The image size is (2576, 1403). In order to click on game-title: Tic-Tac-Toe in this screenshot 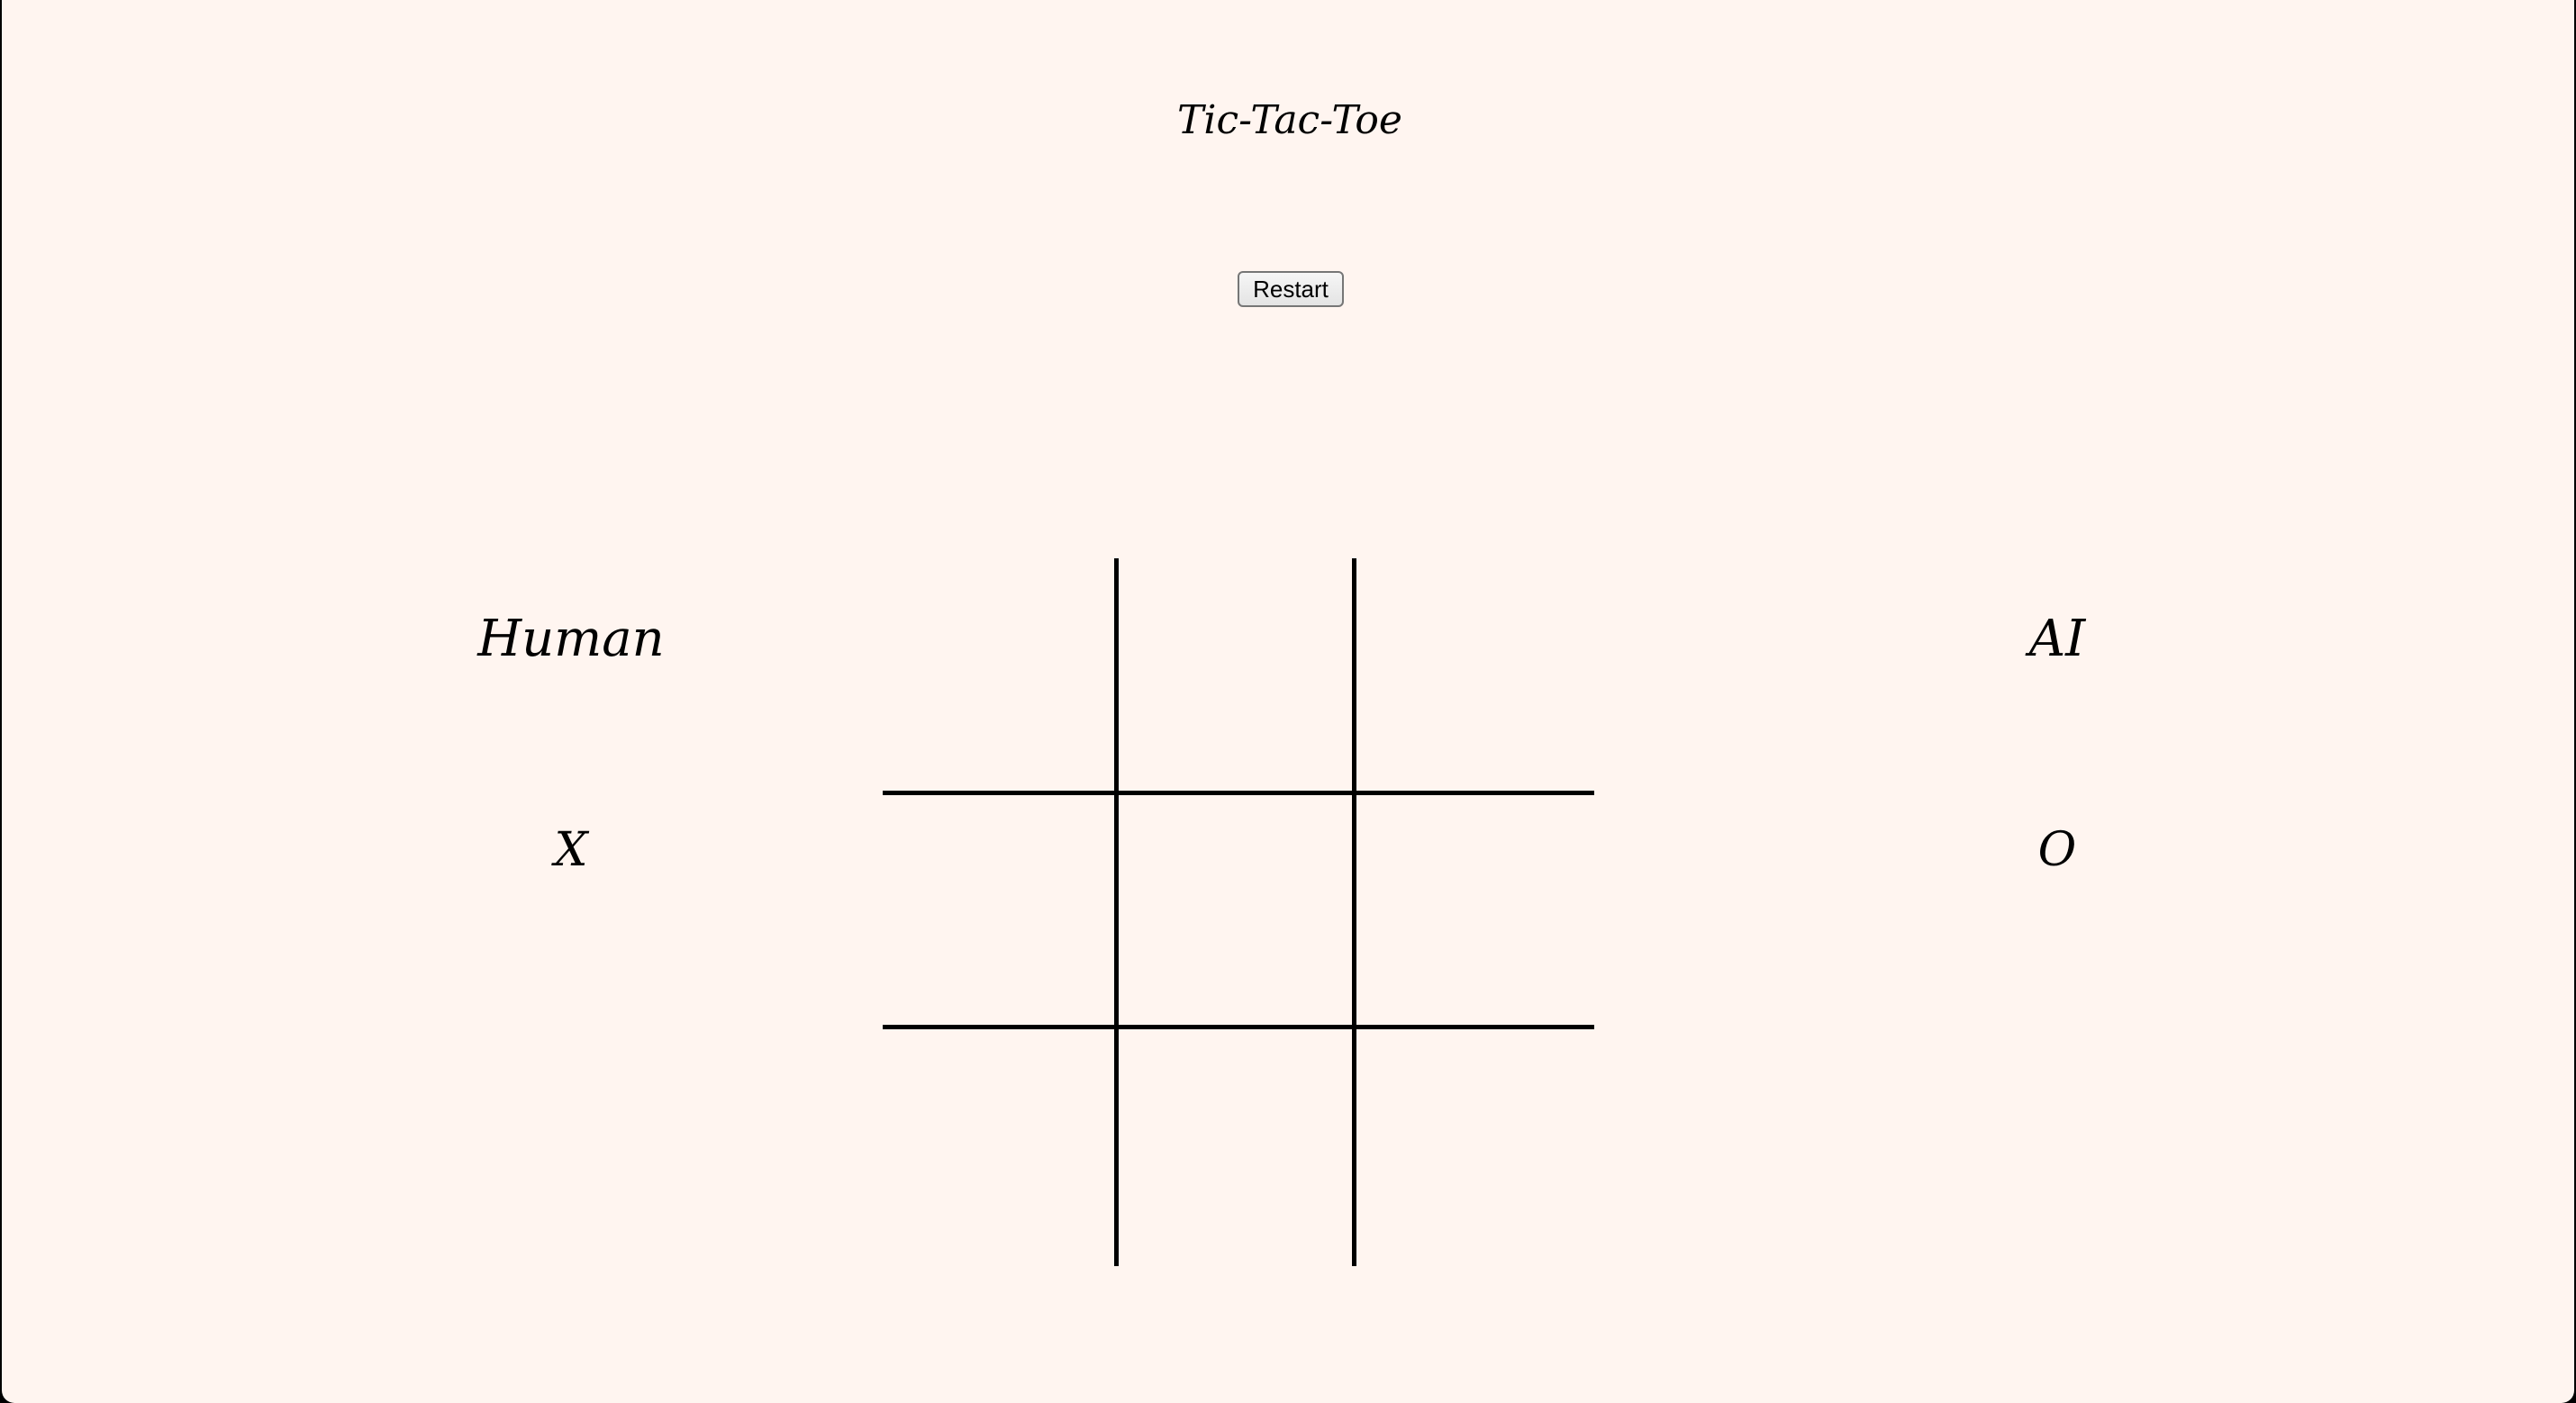, I will do `click(1289, 120)`.